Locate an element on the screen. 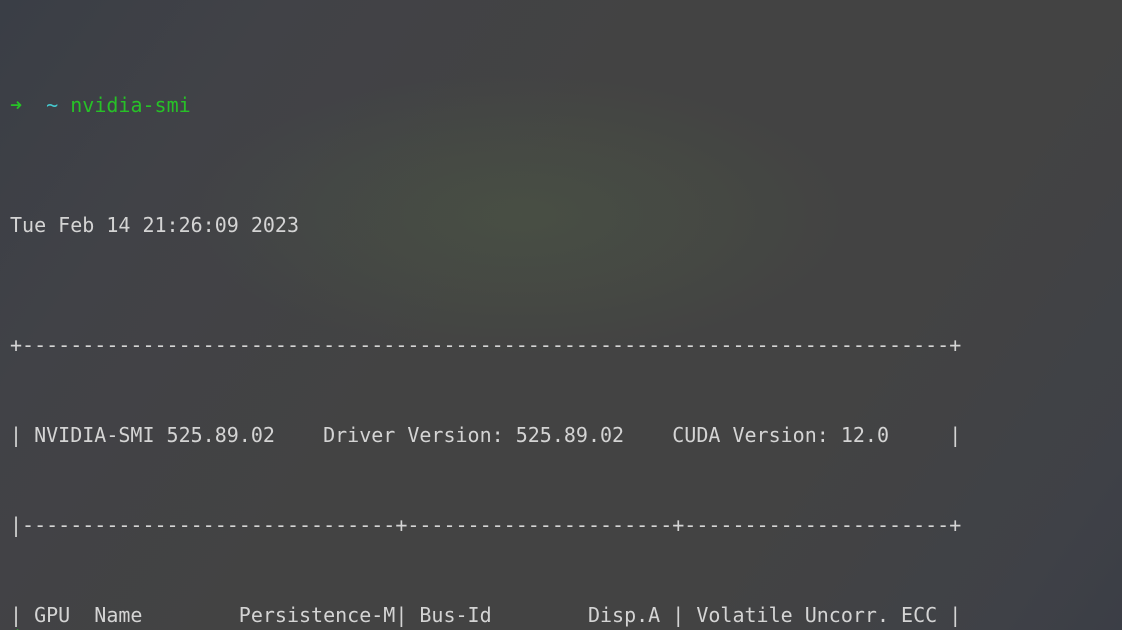  prompt-cwd: ~ is located at coordinates (52, 105).